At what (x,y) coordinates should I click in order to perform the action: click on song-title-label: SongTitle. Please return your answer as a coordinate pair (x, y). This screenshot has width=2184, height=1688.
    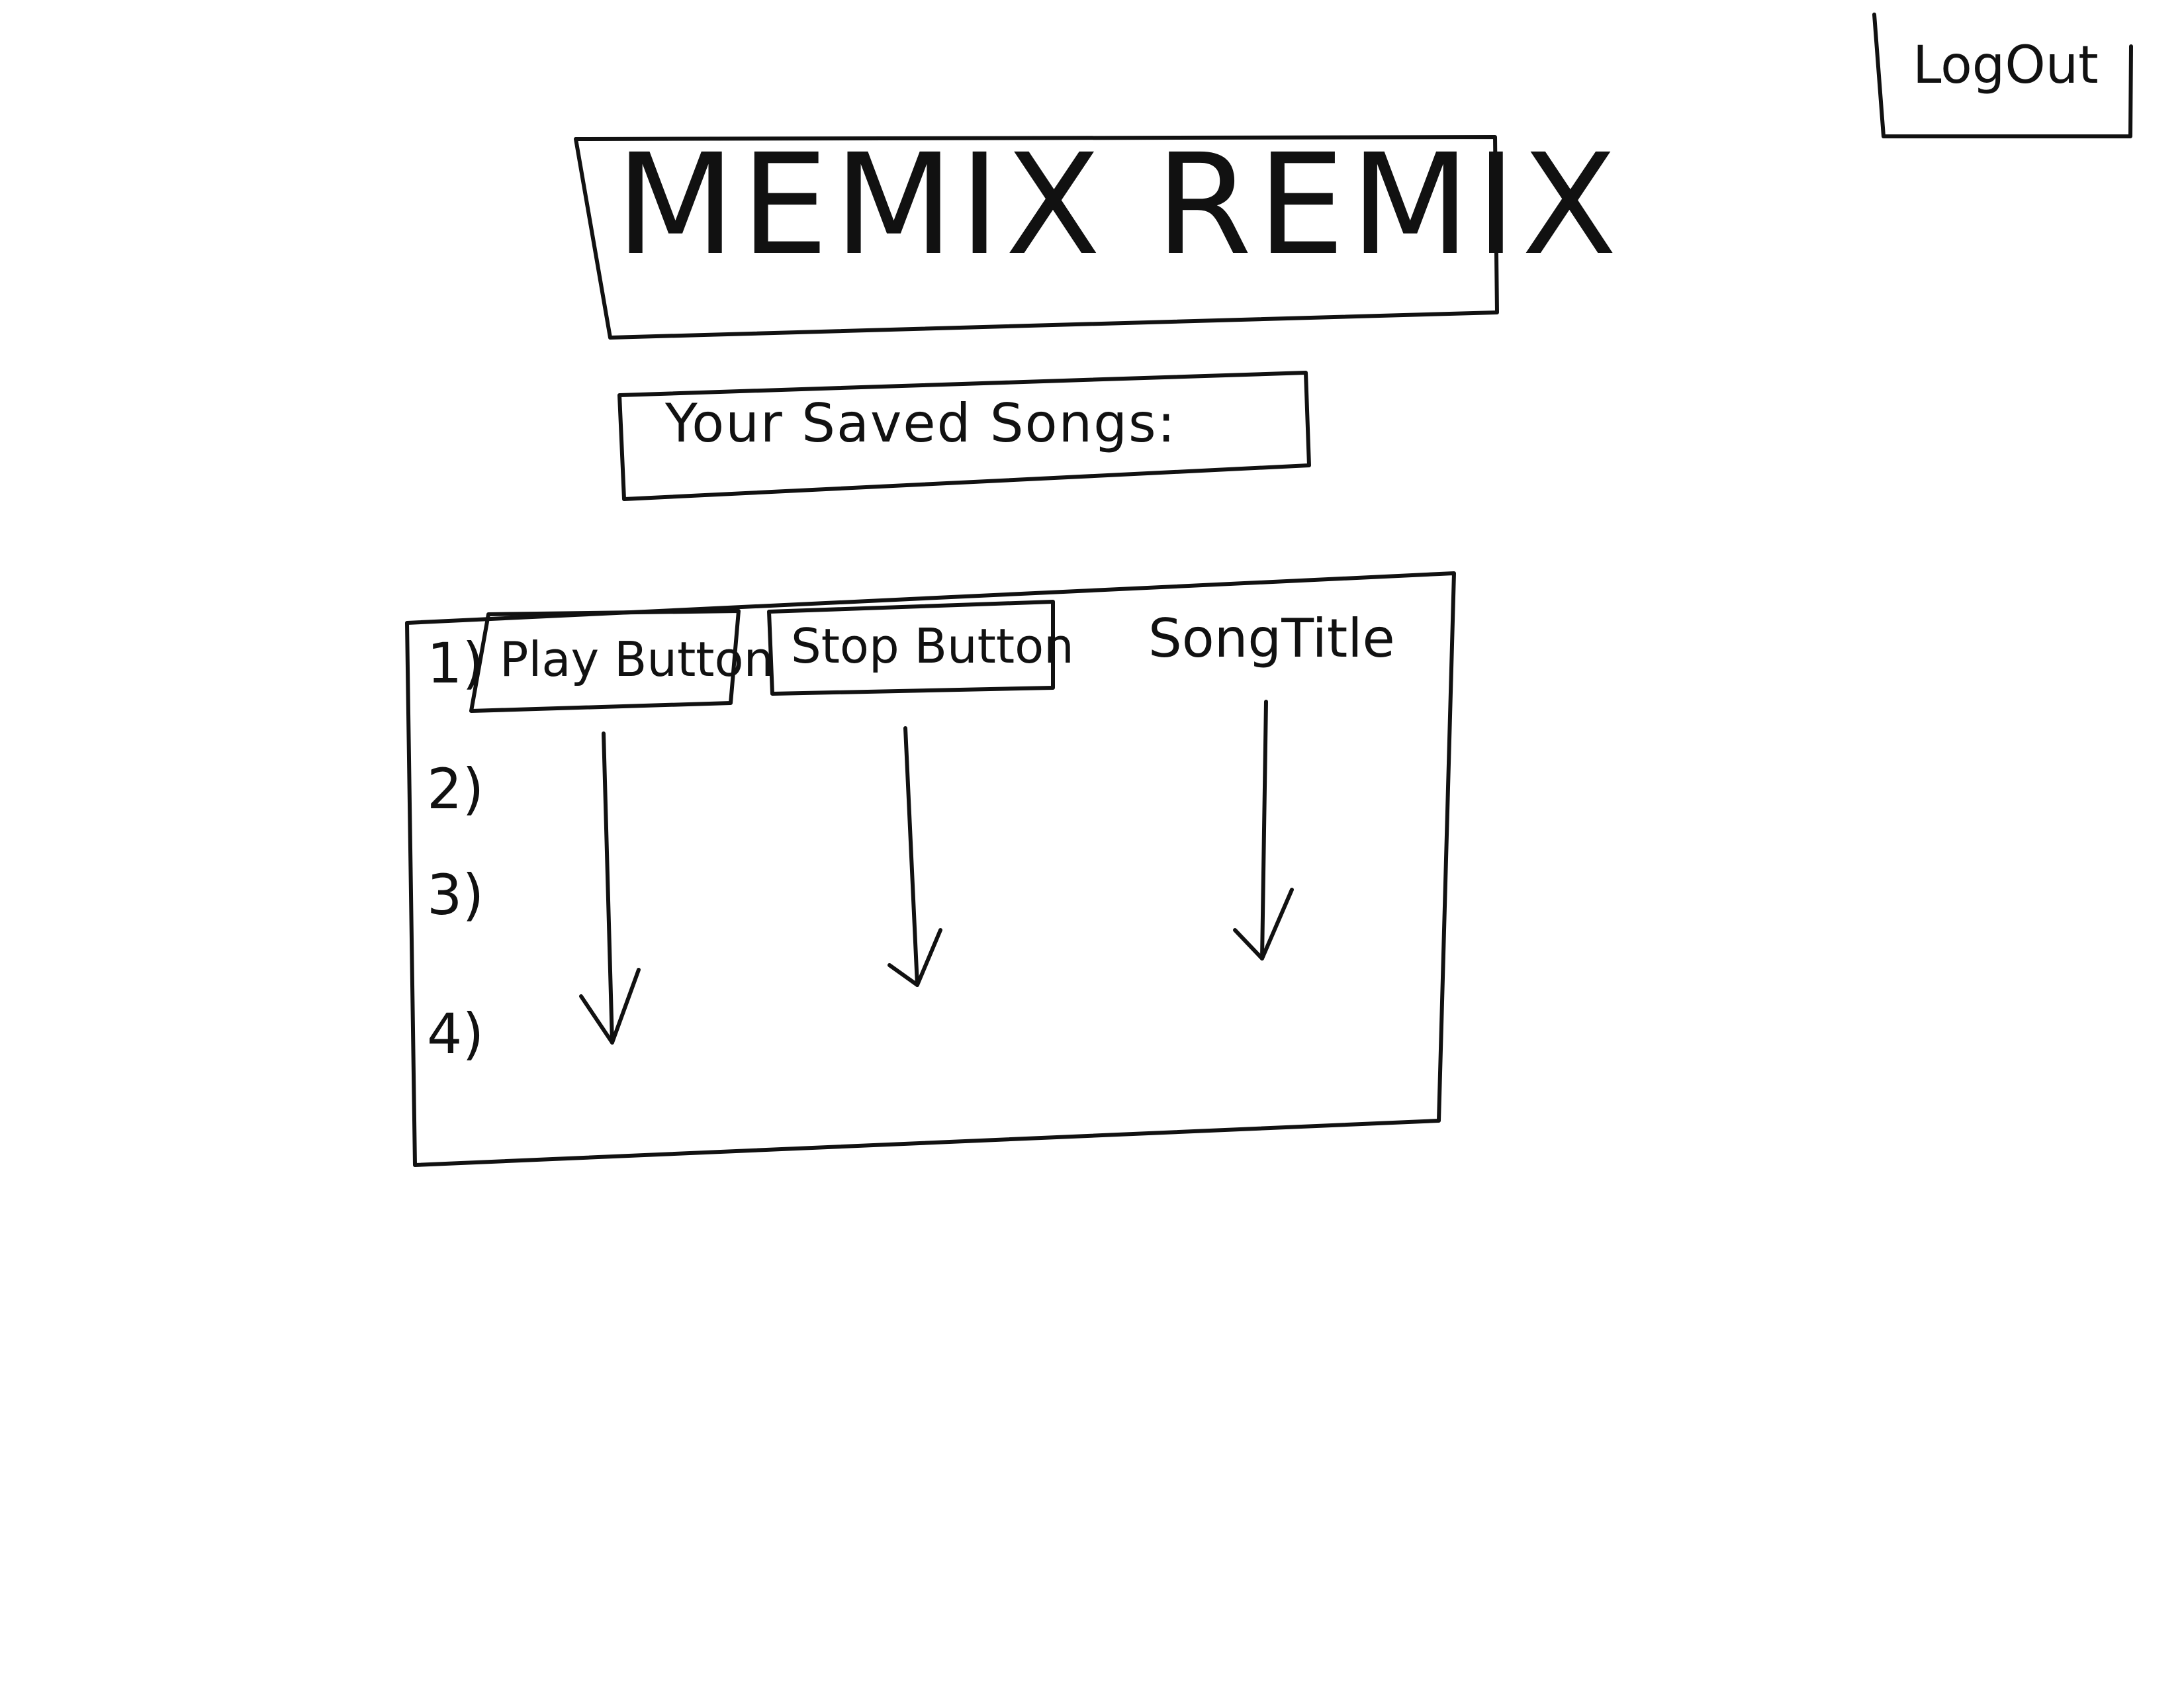
    Looking at the image, I should click on (1271, 638).